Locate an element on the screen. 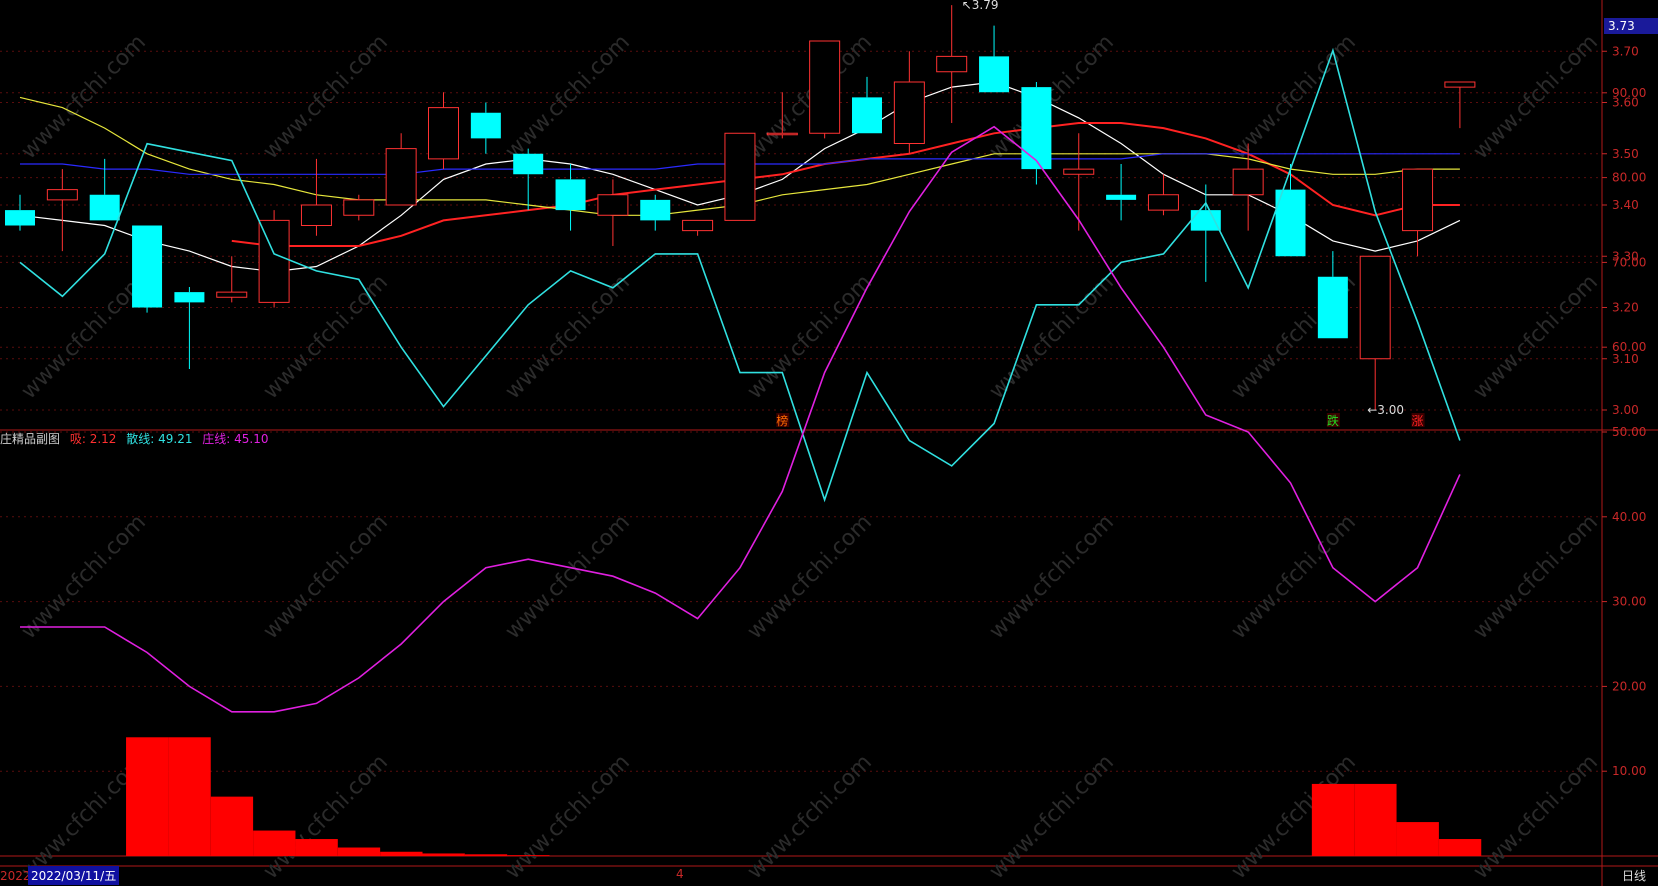 The image size is (1658, 886). indicator-tick-label: 30.00 is located at coordinates (1629, 602).